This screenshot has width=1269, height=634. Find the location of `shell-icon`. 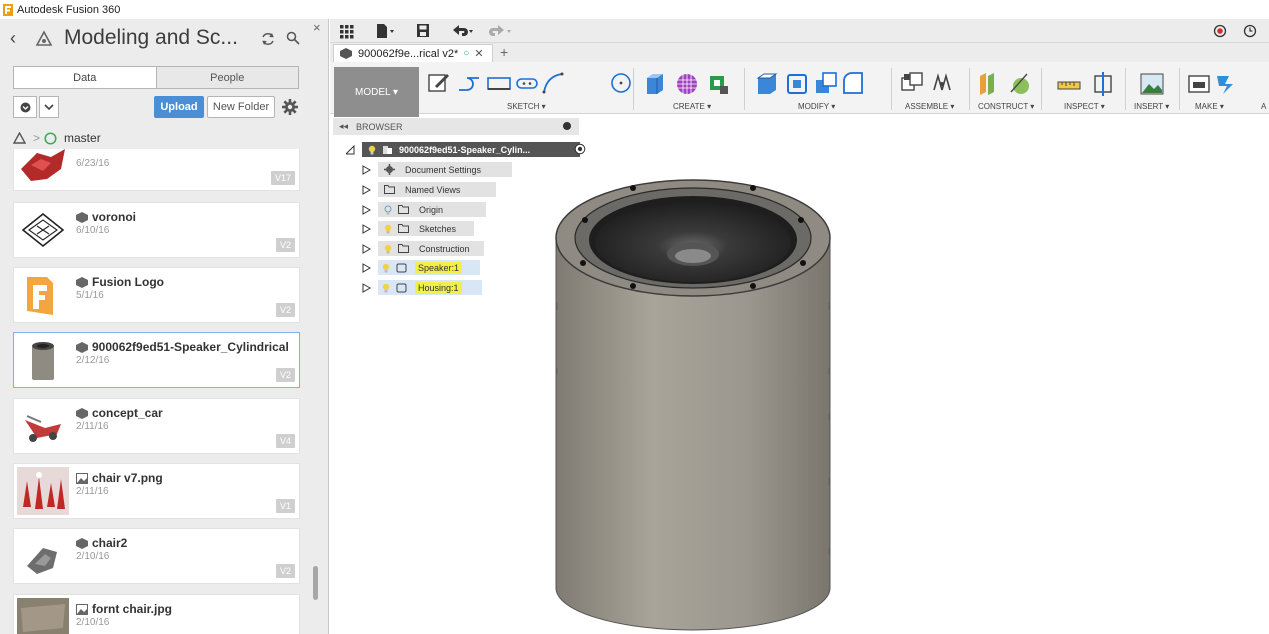

shell-icon is located at coordinates (797, 83).